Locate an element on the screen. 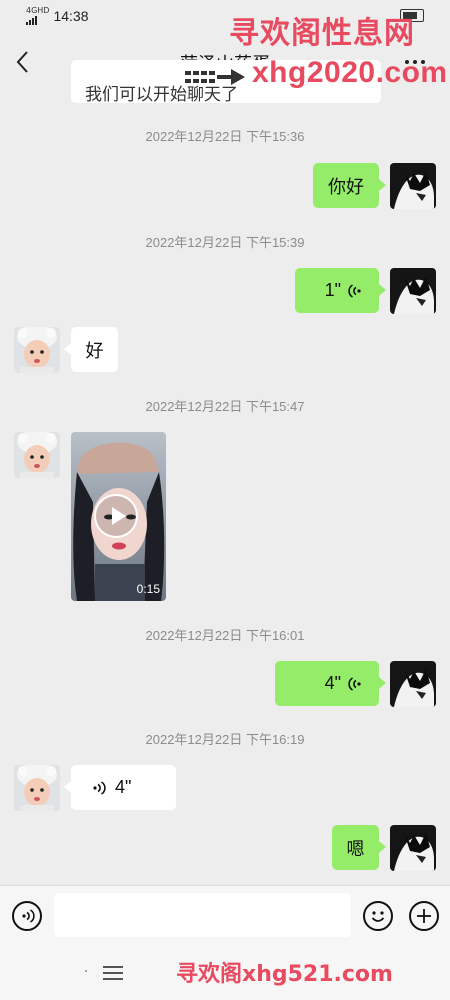 The width and height of the screenshot is (450, 1000). contact-voice-message: 4" is located at coordinates (123, 787).